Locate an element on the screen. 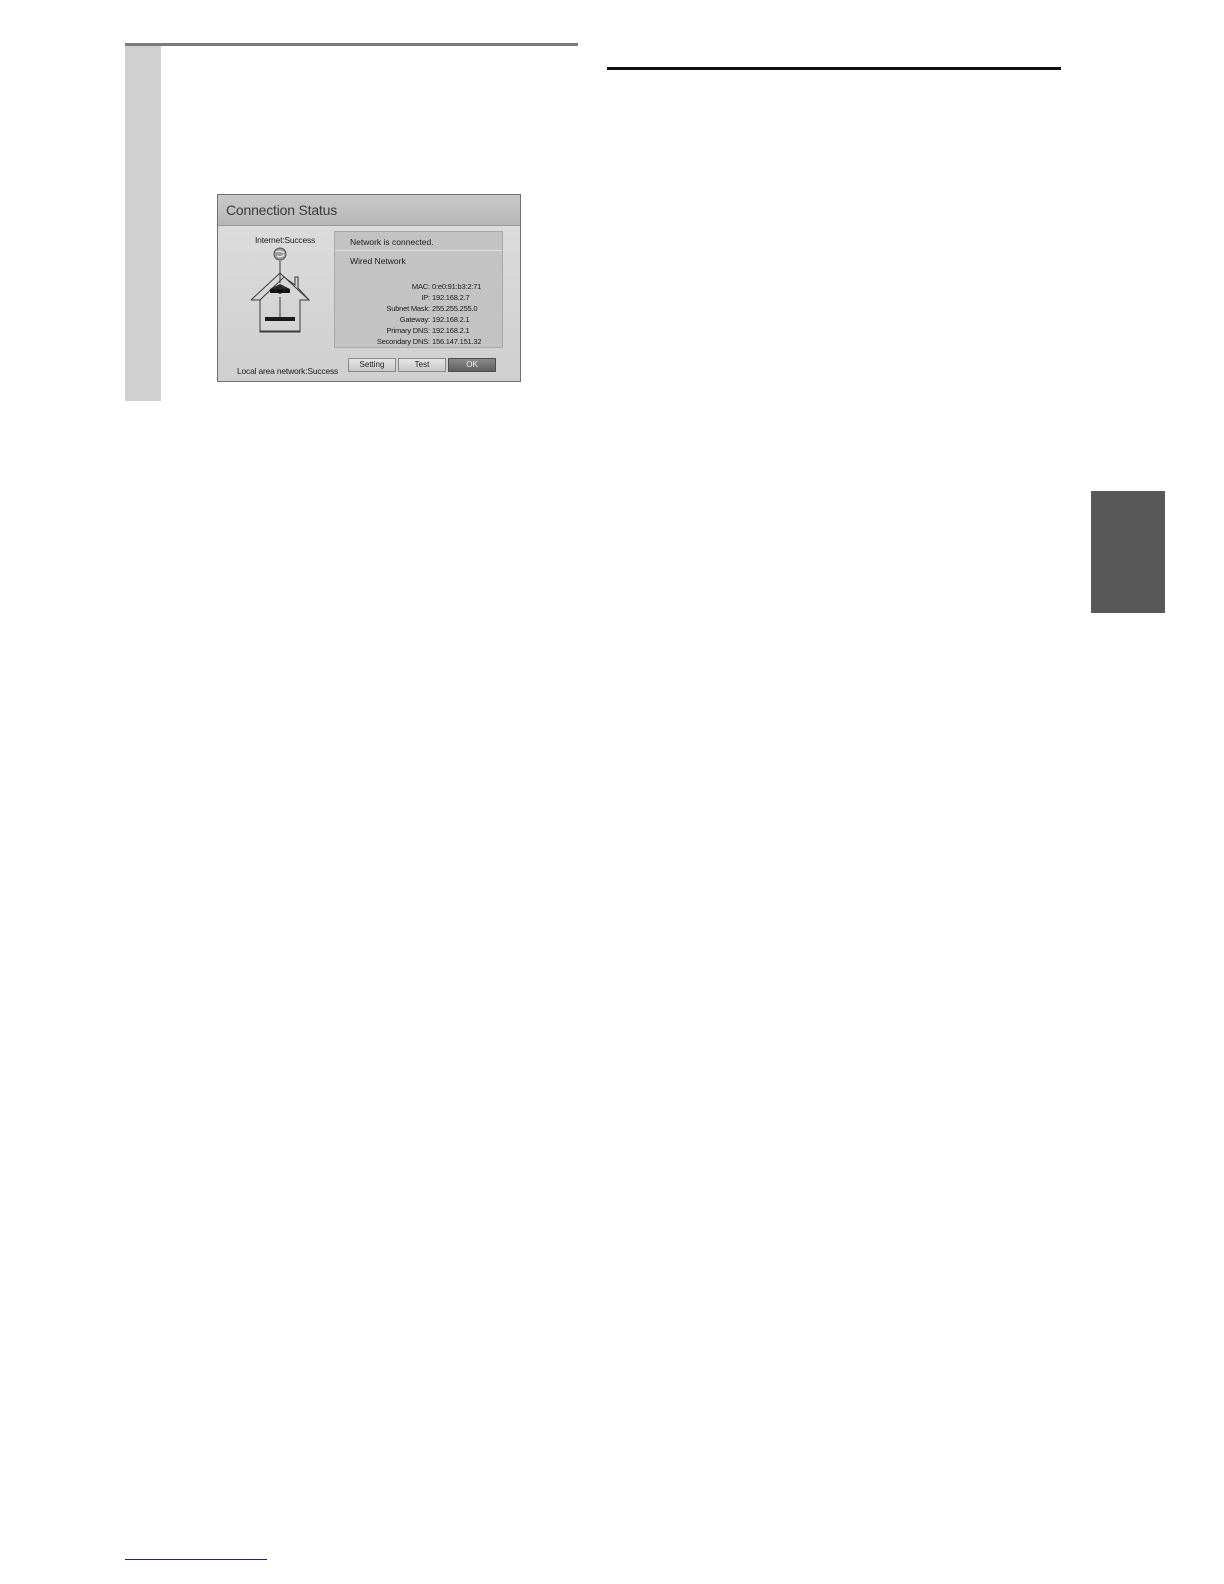 Image resolution: width=1224 pixels, height=1584 pixels. info-row-secondary-dns: Secondary DNS:156.147.151.32 is located at coordinates (418, 342).